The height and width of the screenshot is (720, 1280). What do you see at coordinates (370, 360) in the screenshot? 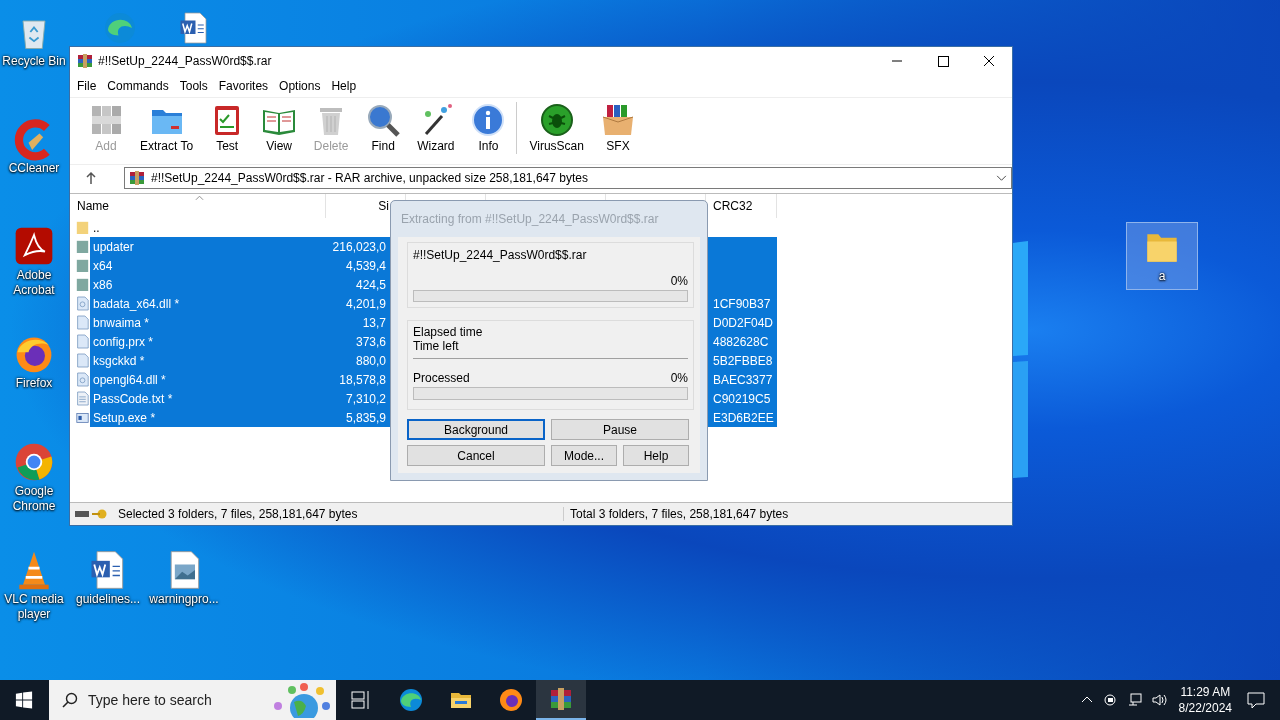
I see `file-size: 880,0` at bounding box center [370, 360].